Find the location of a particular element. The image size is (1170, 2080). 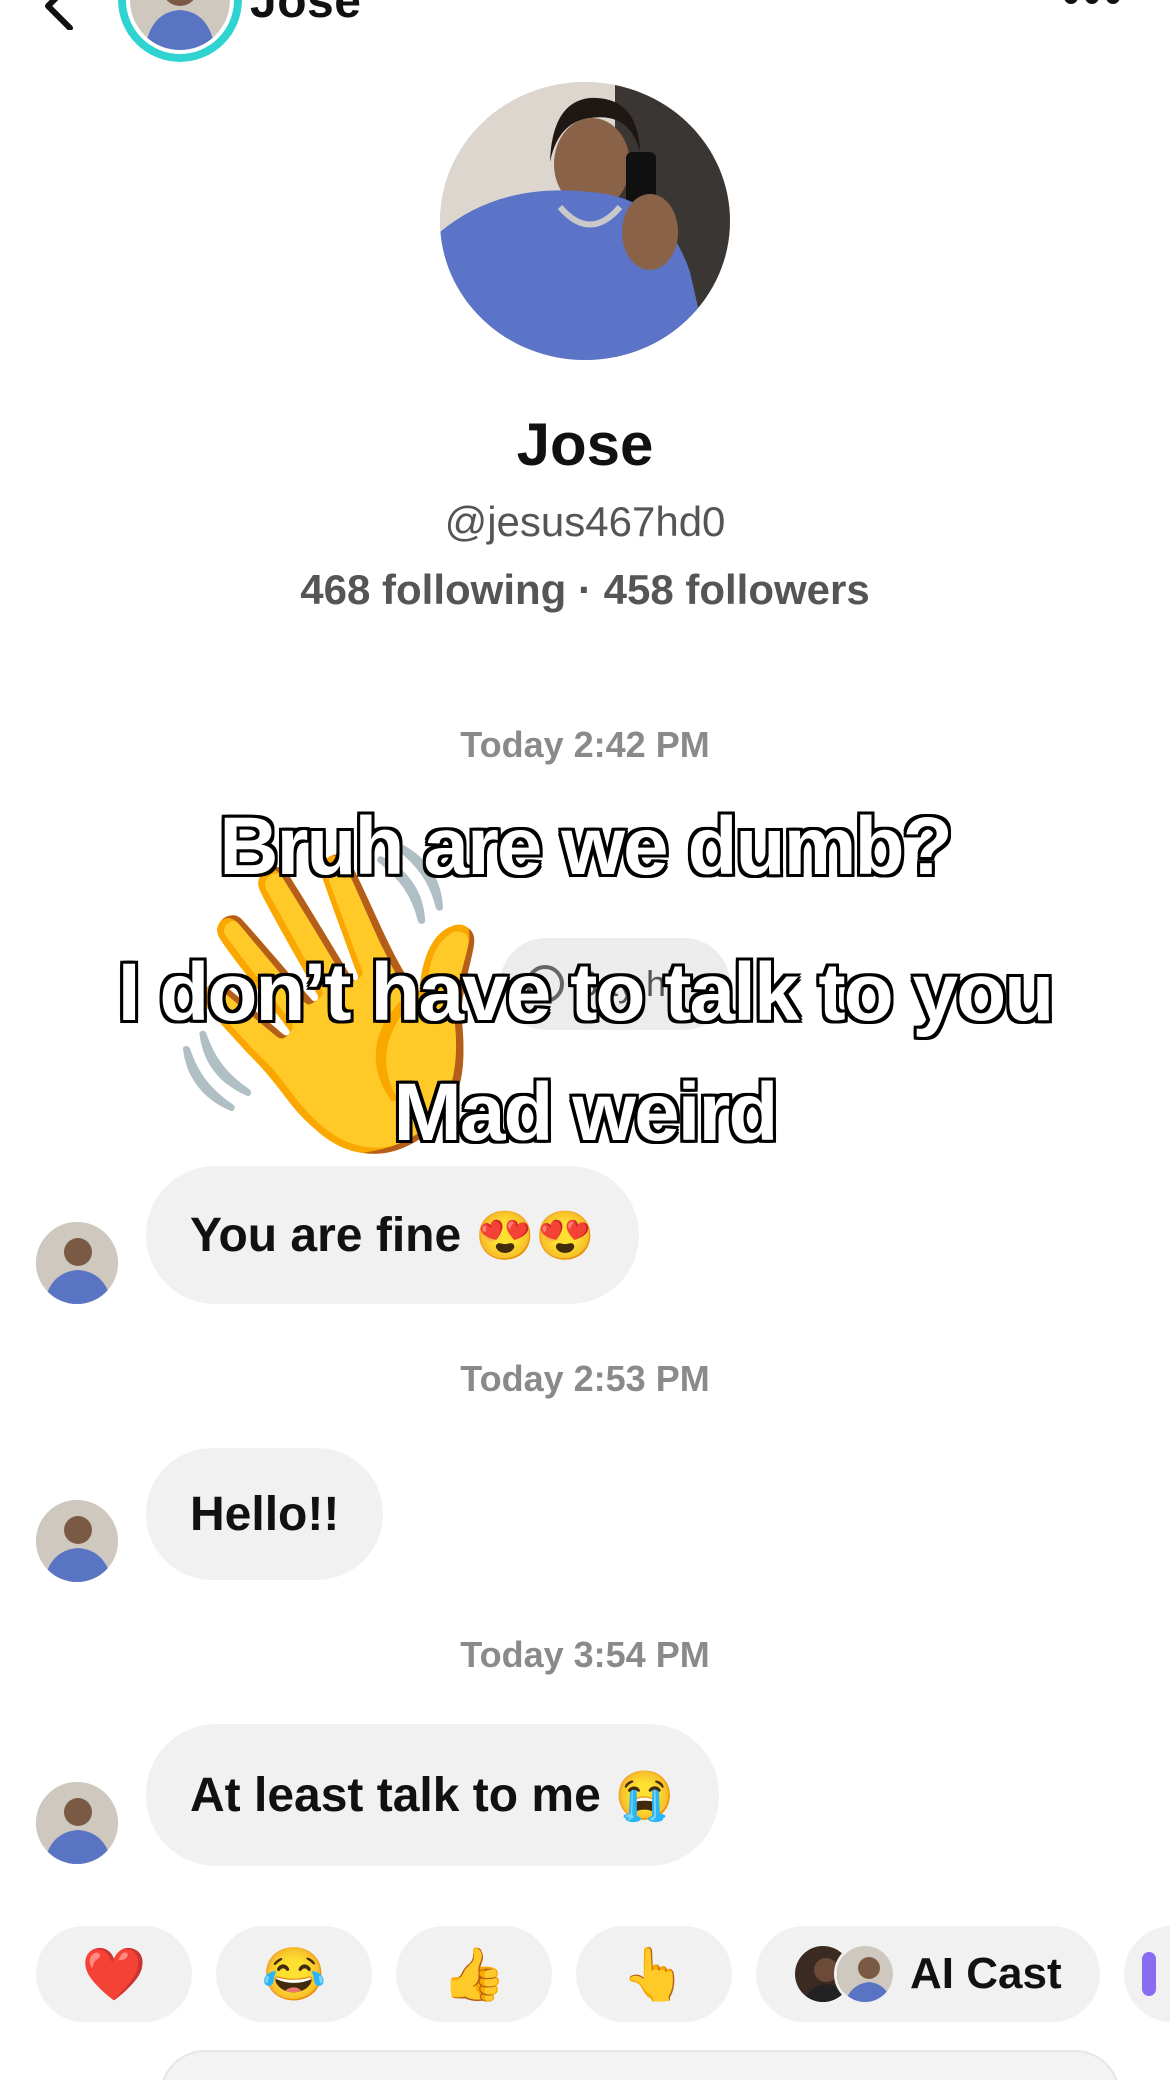

profile-stats: 468 following · 458 followers is located at coordinates (585, 589).